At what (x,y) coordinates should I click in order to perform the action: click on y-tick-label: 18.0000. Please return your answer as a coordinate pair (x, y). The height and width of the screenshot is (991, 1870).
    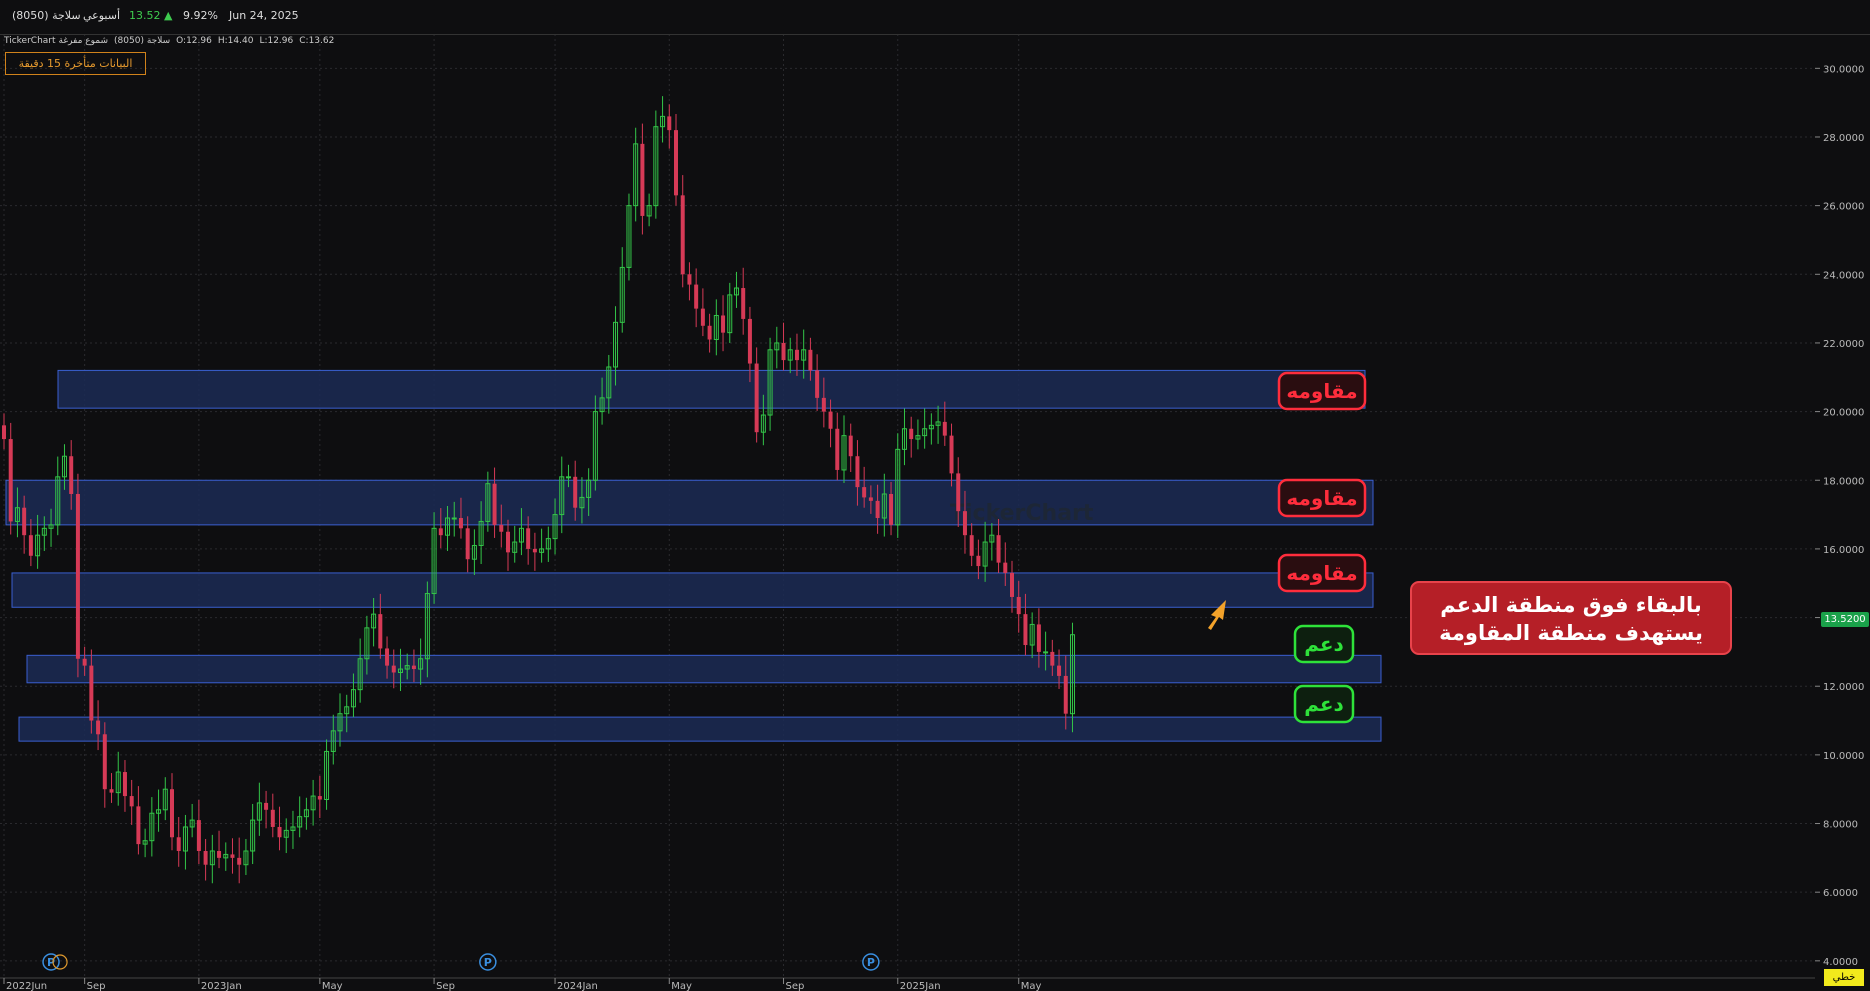
    Looking at the image, I should click on (1843, 481).